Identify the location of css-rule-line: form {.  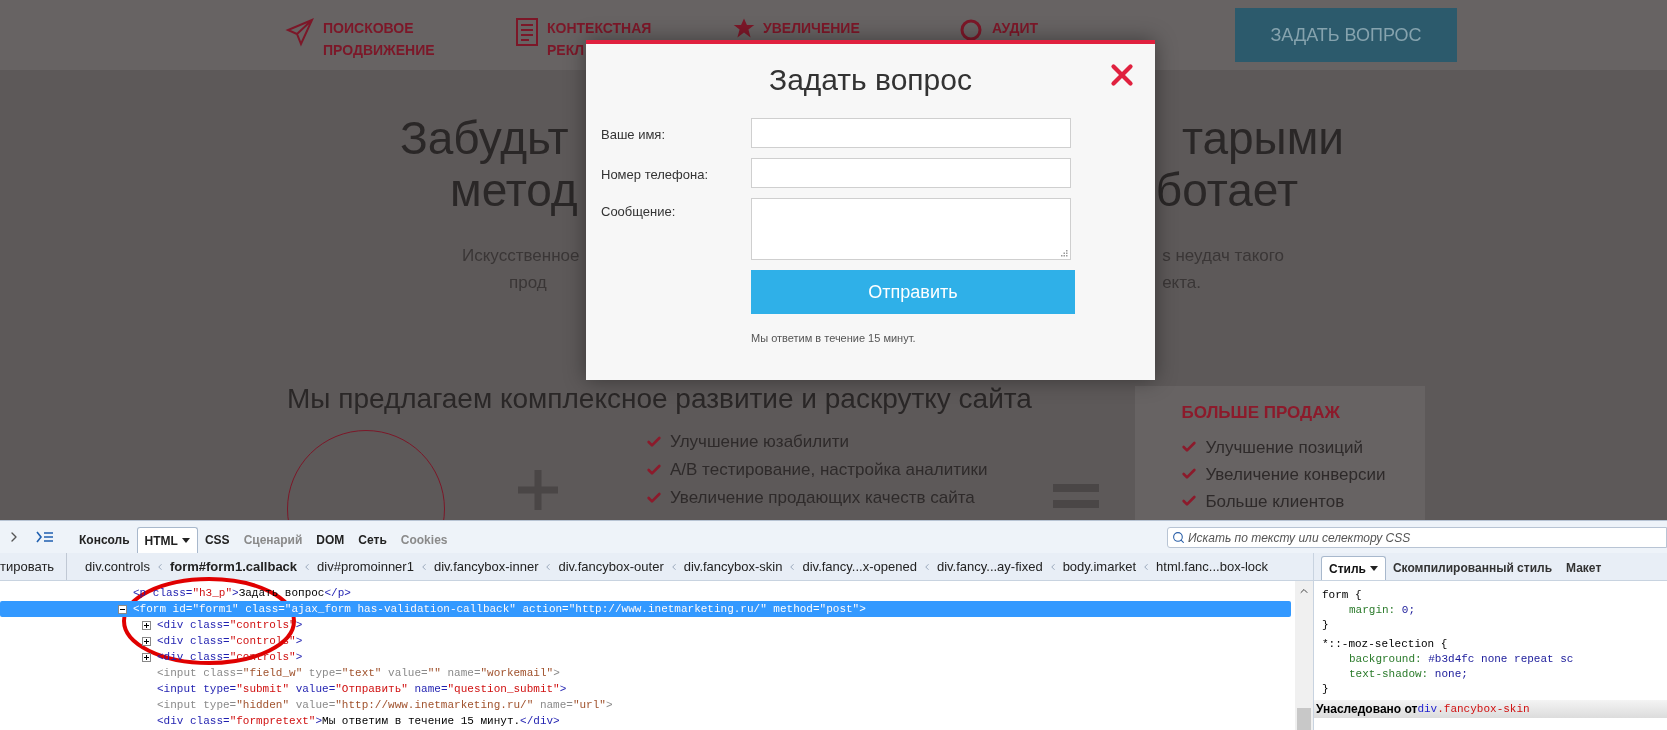
(1342, 595).